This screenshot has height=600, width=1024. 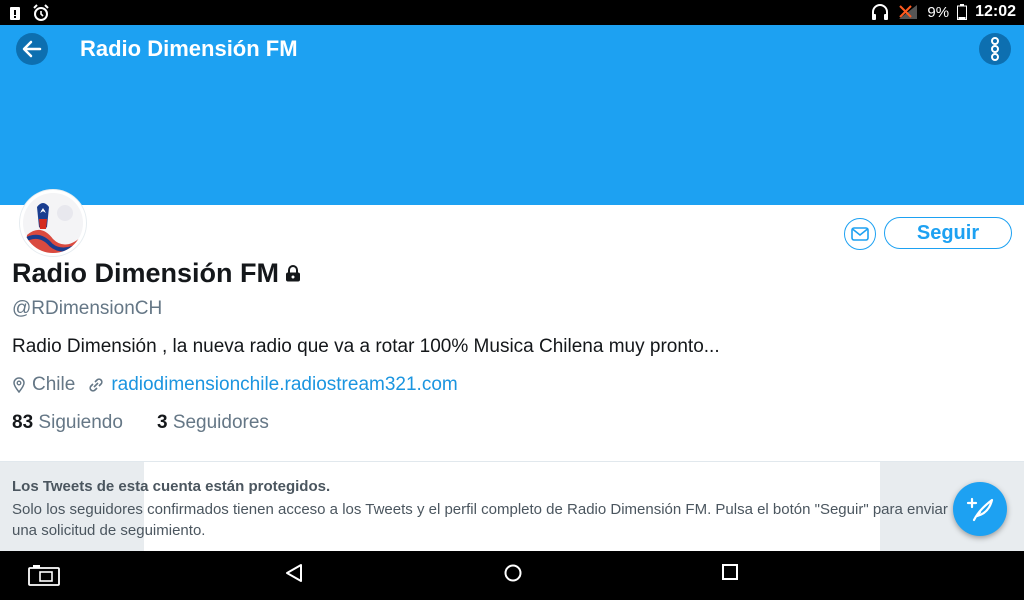 What do you see at coordinates (293, 273) in the screenshot?
I see `lock-icon` at bounding box center [293, 273].